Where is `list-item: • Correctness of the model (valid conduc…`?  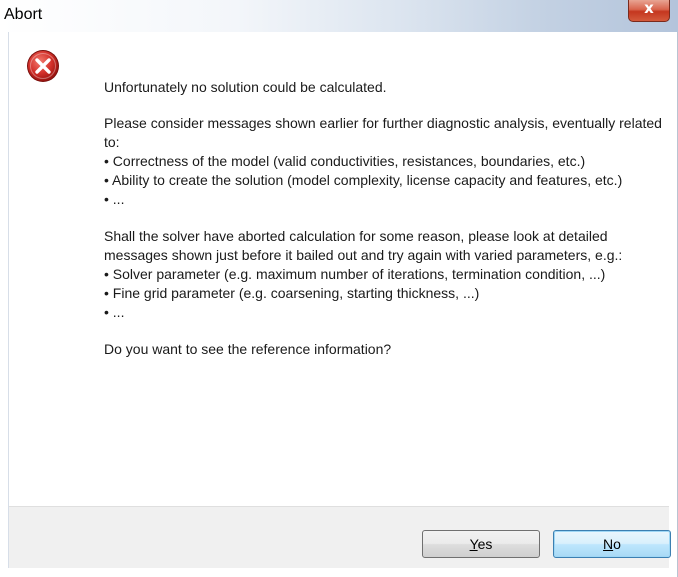 list-item: • Correctness of the model (valid conduc… is located at coordinates (345, 161).